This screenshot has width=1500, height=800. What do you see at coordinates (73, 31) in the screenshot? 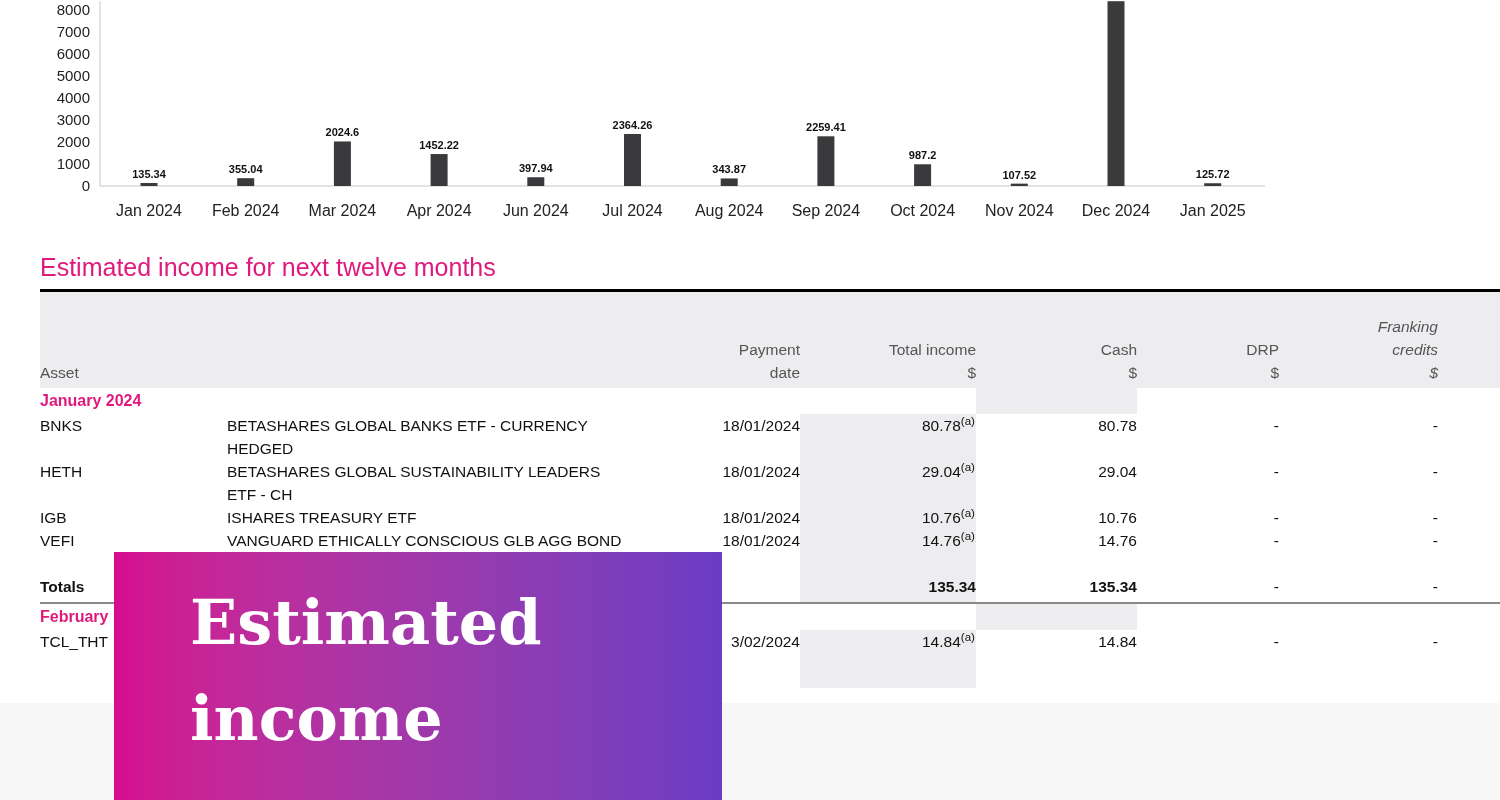
I see `axis-tick-label: 7000` at bounding box center [73, 31].